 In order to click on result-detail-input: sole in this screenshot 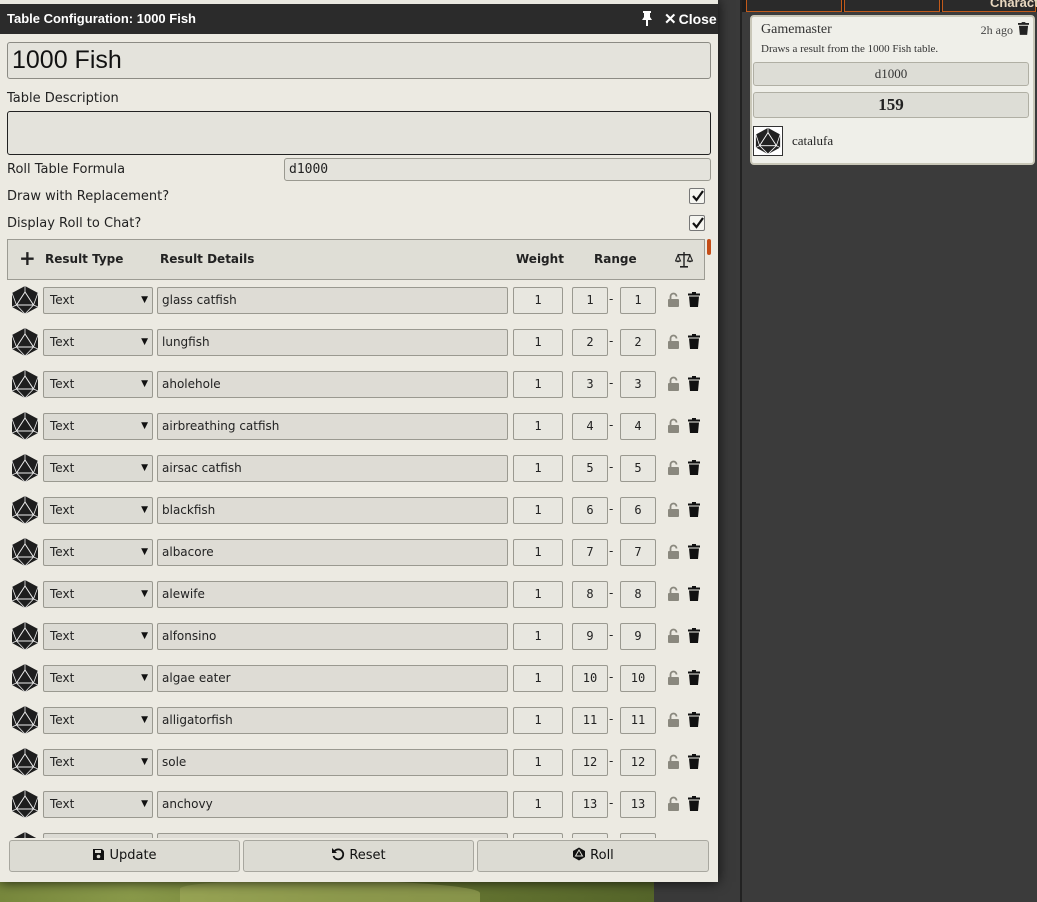, I will do `click(332, 762)`.